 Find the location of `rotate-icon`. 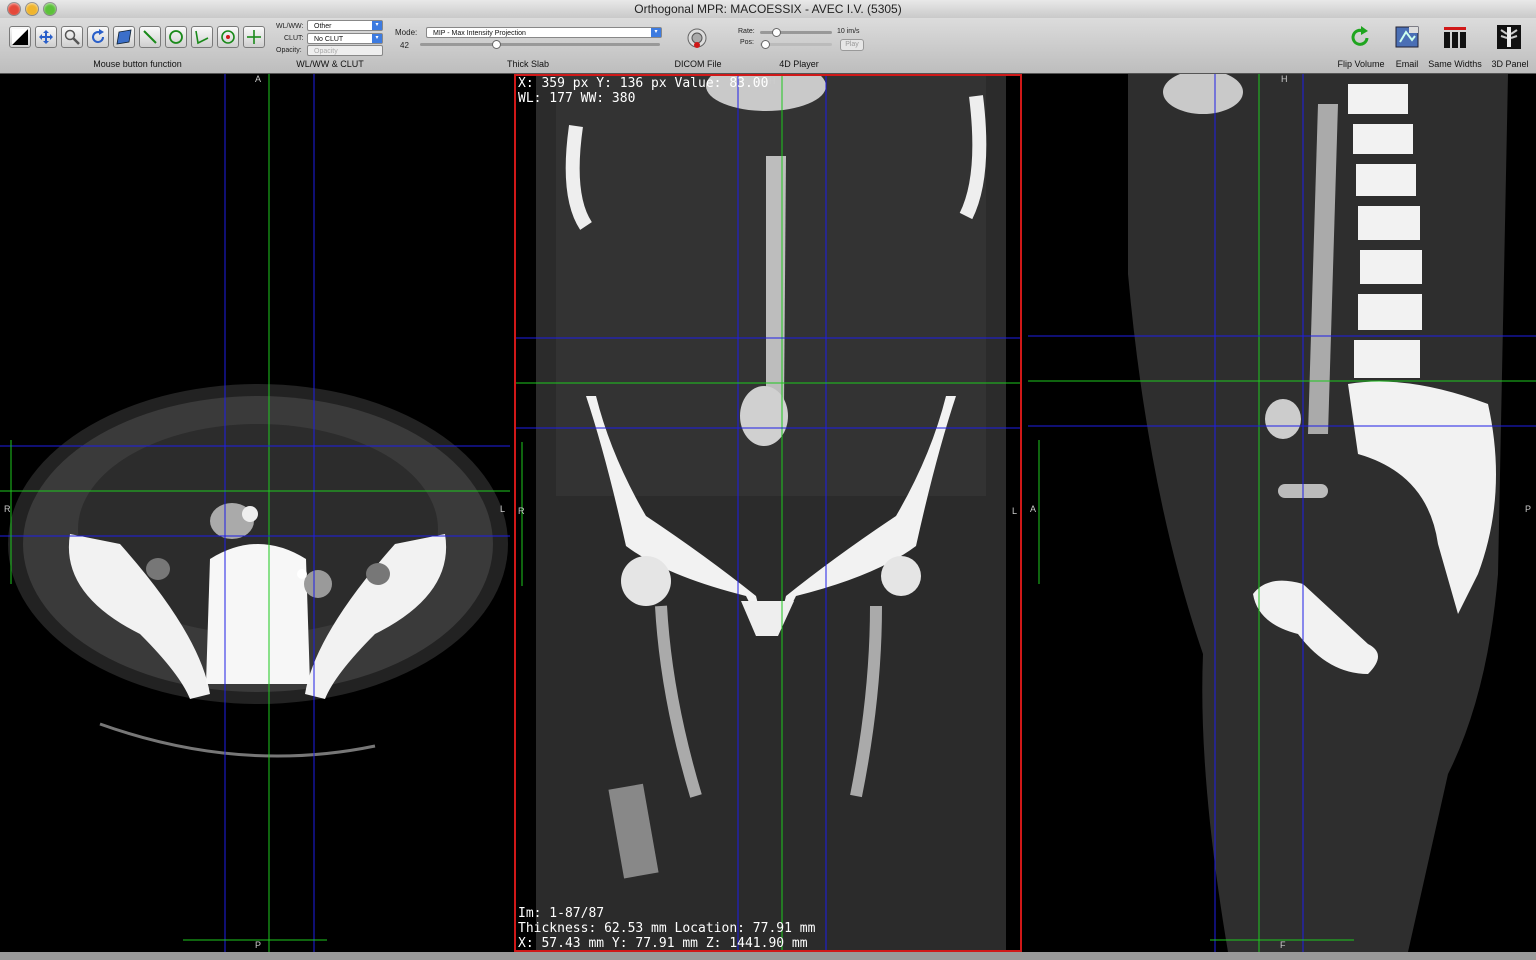

rotate-icon is located at coordinates (98, 36).